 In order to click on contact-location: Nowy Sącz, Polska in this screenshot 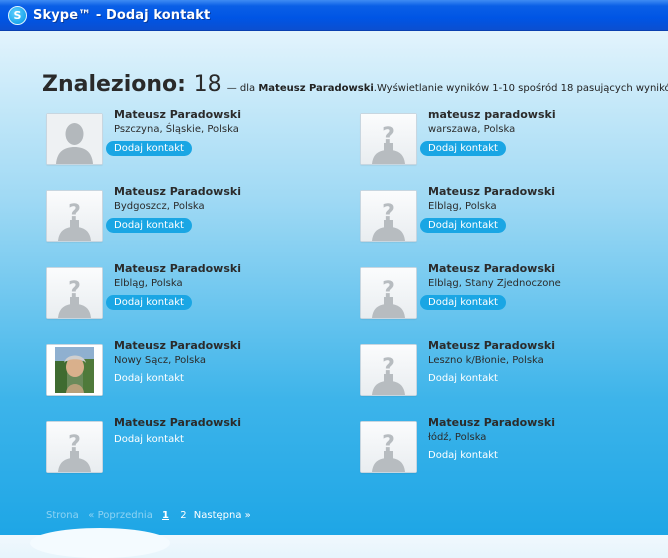, I will do `click(160, 360)`.